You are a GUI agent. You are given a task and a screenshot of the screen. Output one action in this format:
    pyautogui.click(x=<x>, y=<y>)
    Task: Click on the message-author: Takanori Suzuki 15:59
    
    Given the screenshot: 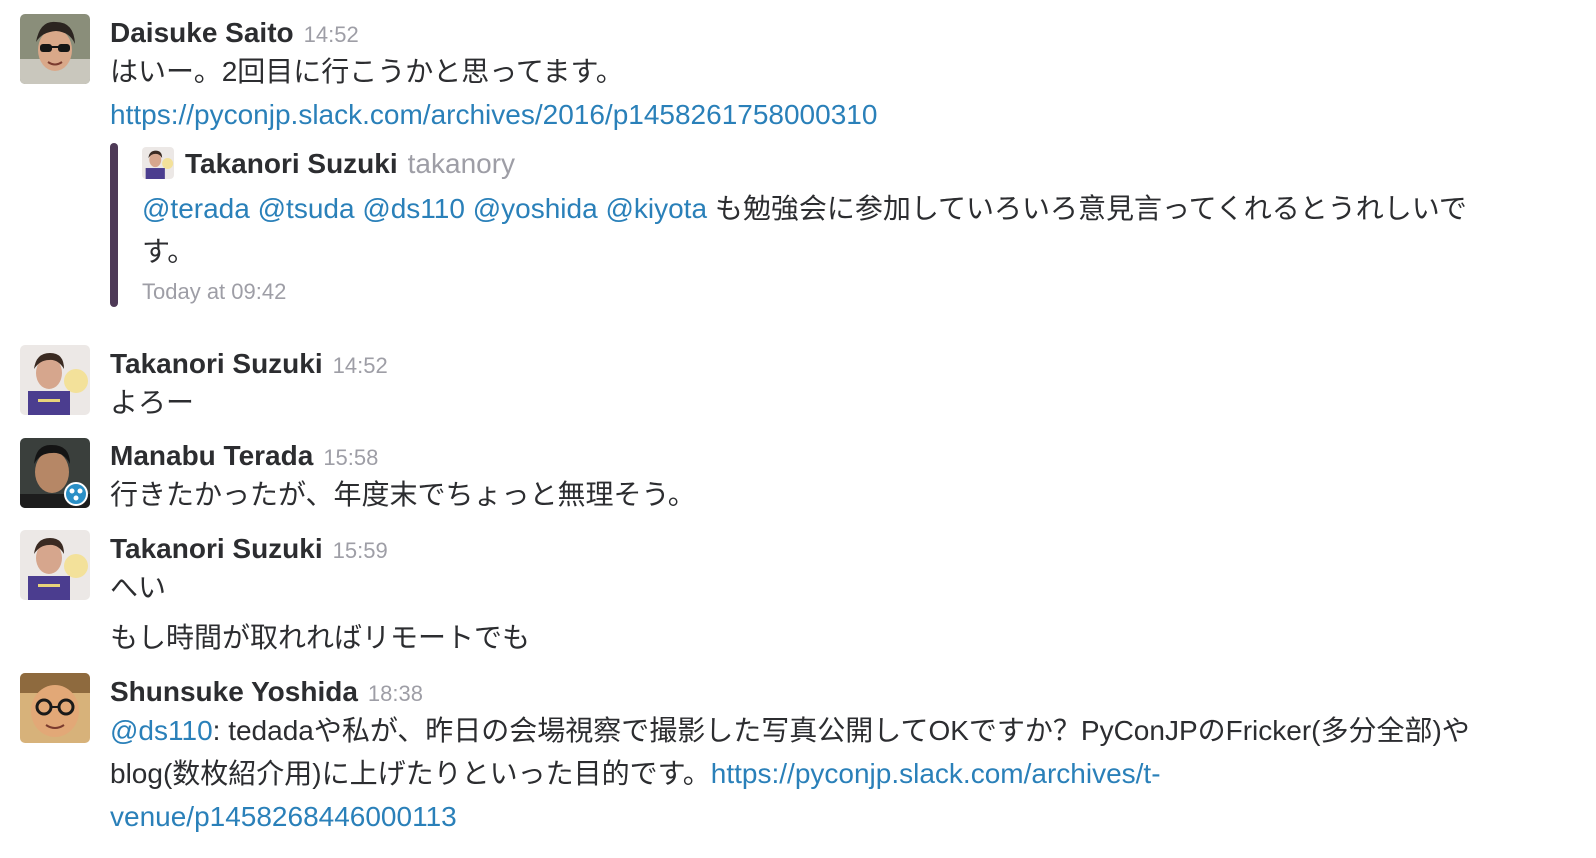 What is the action you would take?
    pyautogui.click(x=249, y=550)
    